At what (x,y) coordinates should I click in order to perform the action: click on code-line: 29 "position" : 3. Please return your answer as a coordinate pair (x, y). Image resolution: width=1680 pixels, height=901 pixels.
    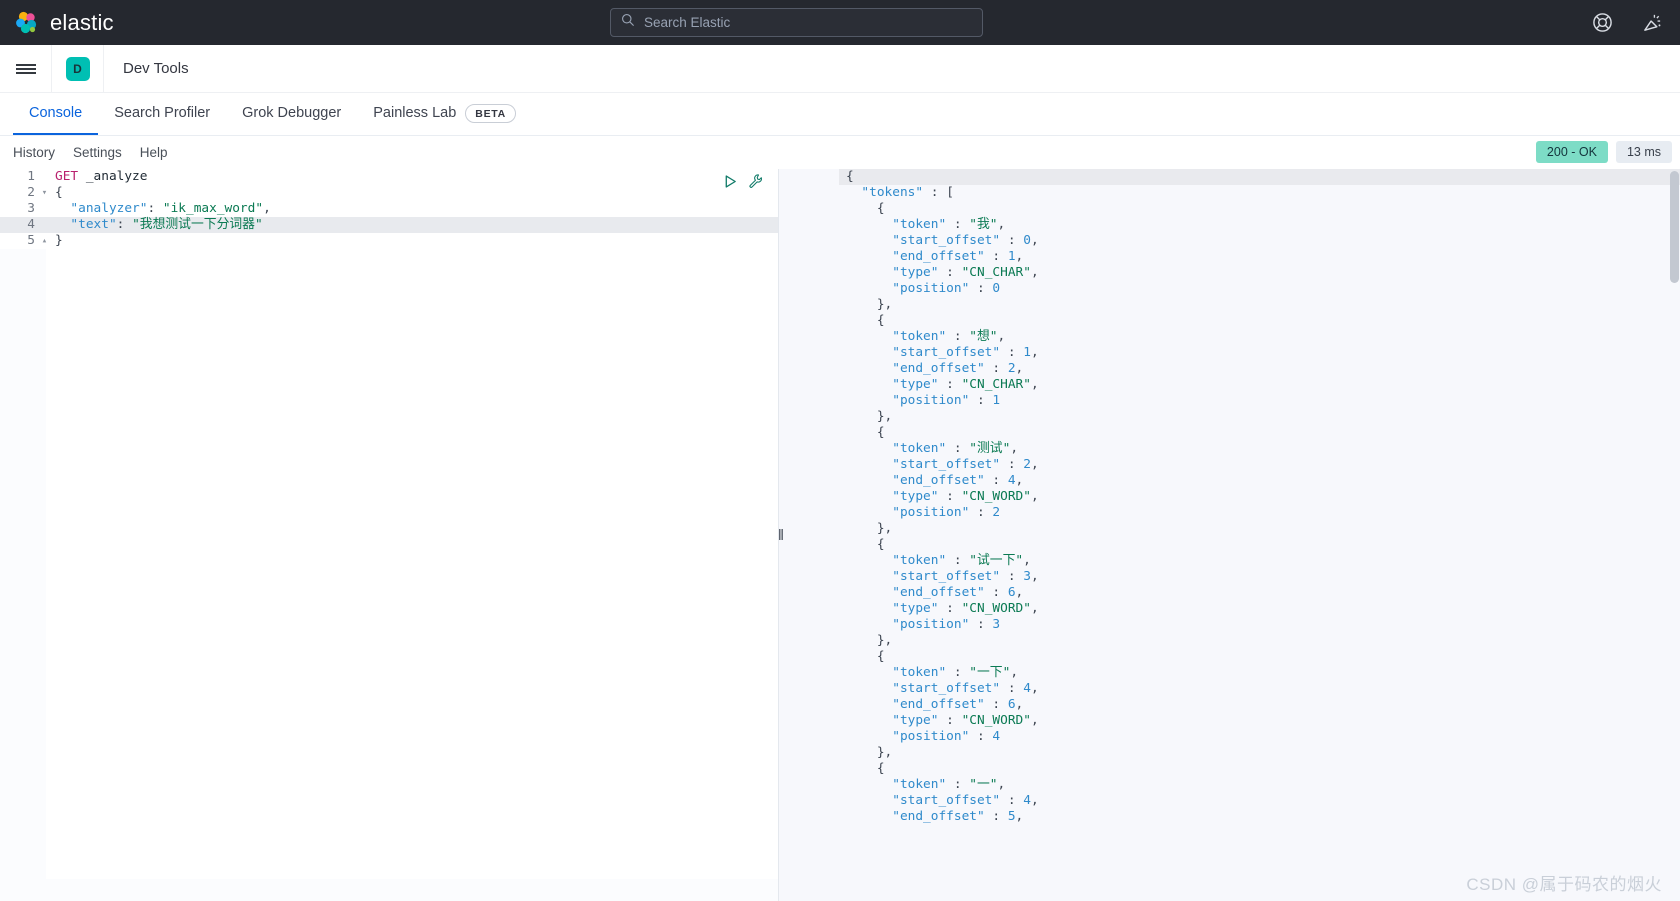
    Looking at the image, I should click on (1229, 625).